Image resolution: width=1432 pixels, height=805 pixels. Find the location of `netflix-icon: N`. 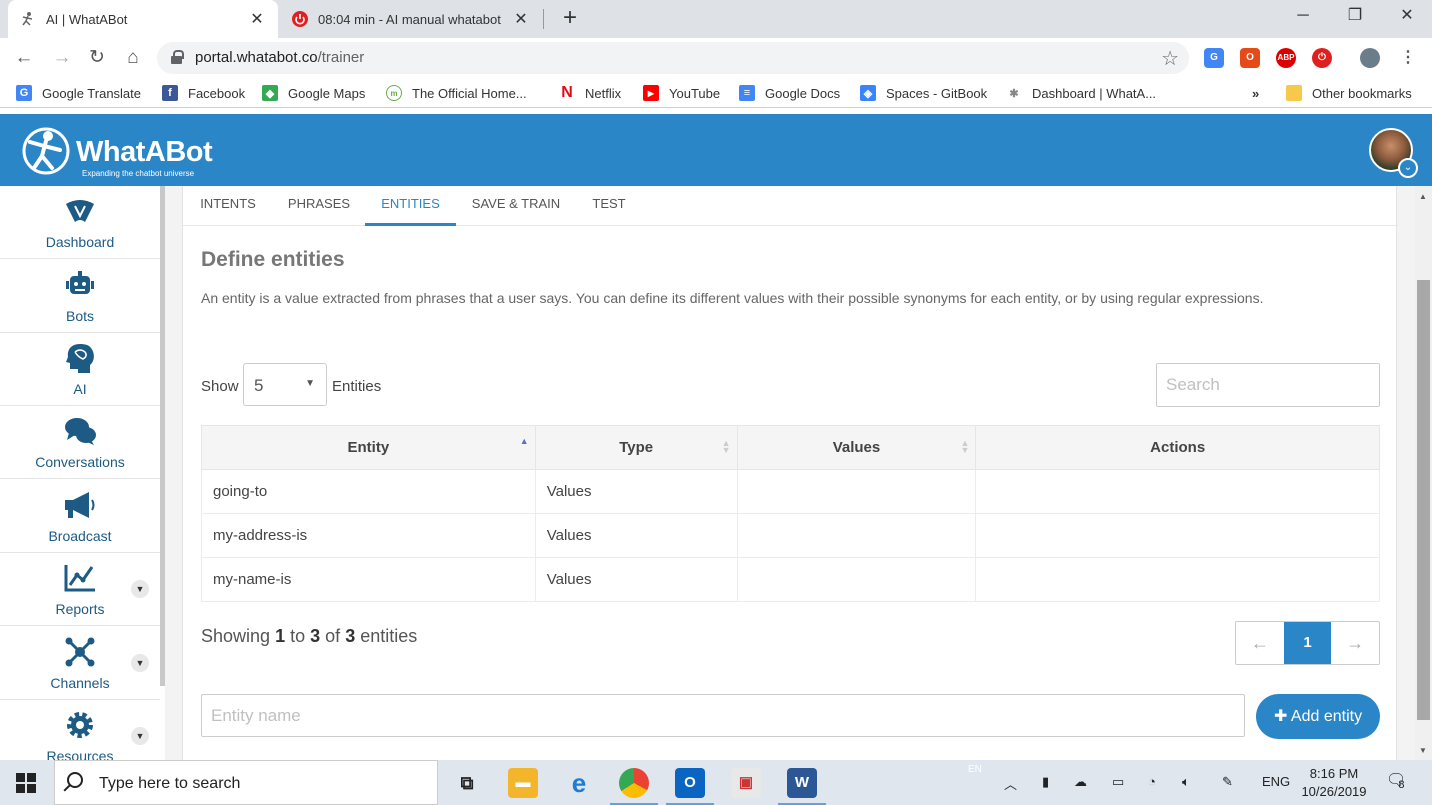

netflix-icon: N is located at coordinates (567, 92).